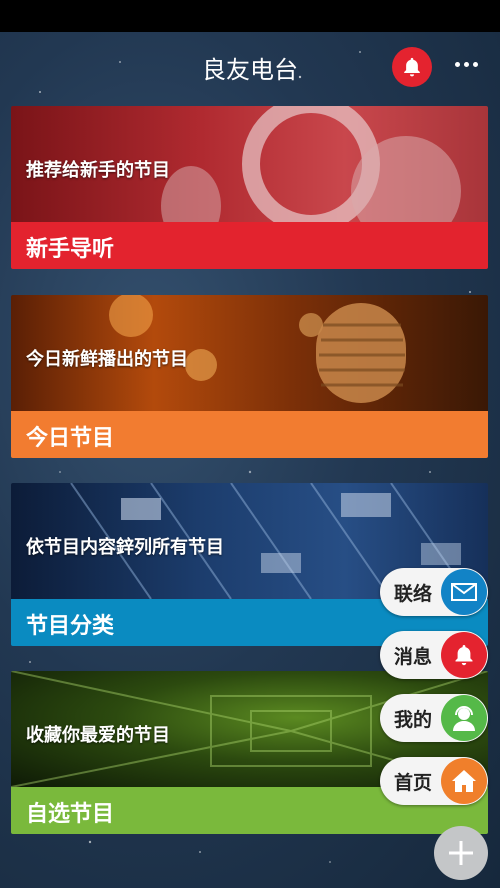 The width and height of the screenshot is (500, 888). Describe the element at coordinates (464, 592) in the screenshot. I see `envelope-icon` at that location.